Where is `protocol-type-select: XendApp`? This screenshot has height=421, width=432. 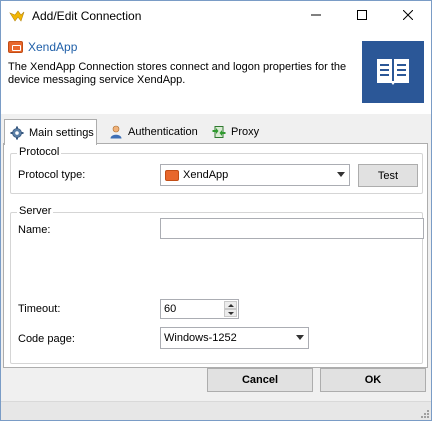 protocol-type-select: XendApp is located at coordinates (255, 175).